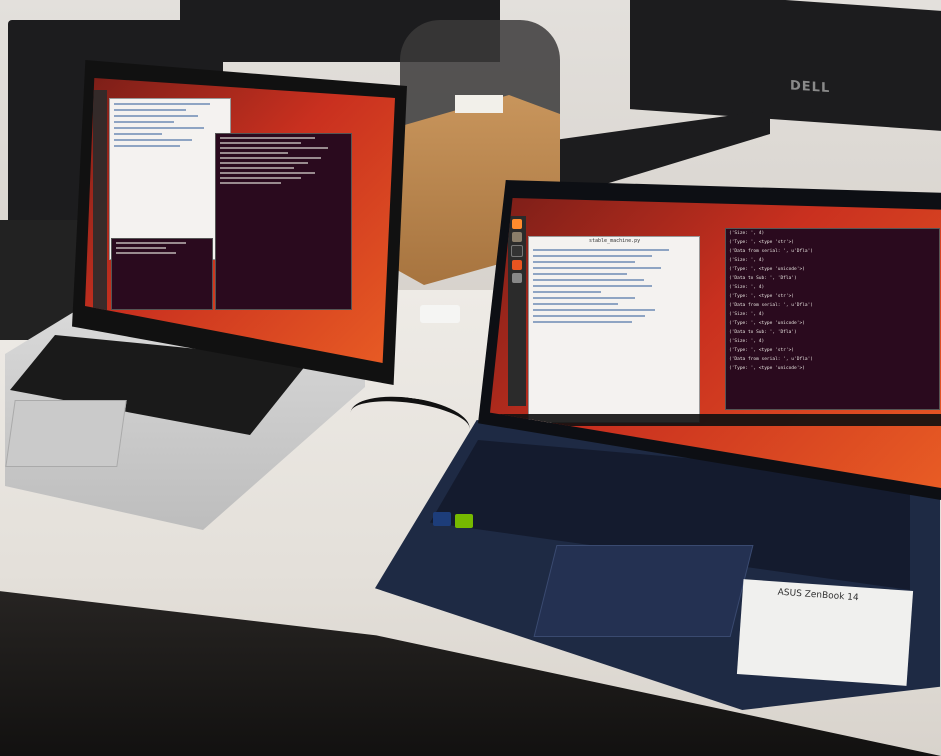 This screenshot has width=941, height=756. I want to click on settings-icon, so click(517, 278).